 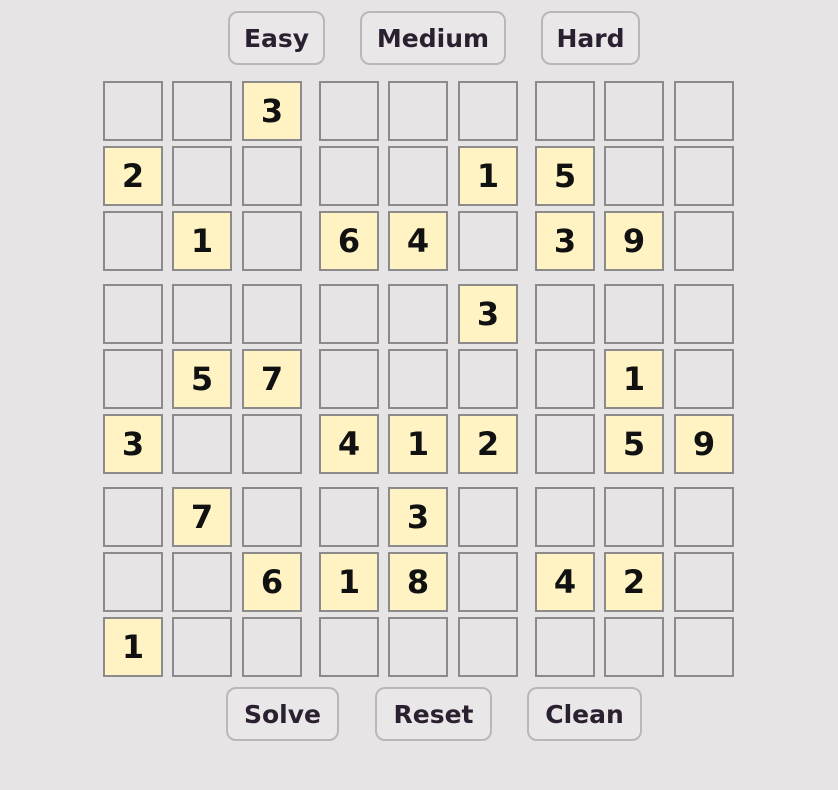 What do you see at coordinates (418, 176) in the screenshot?
I see `sudoku-cell-r2-c5` at bounding box center [418, 176].